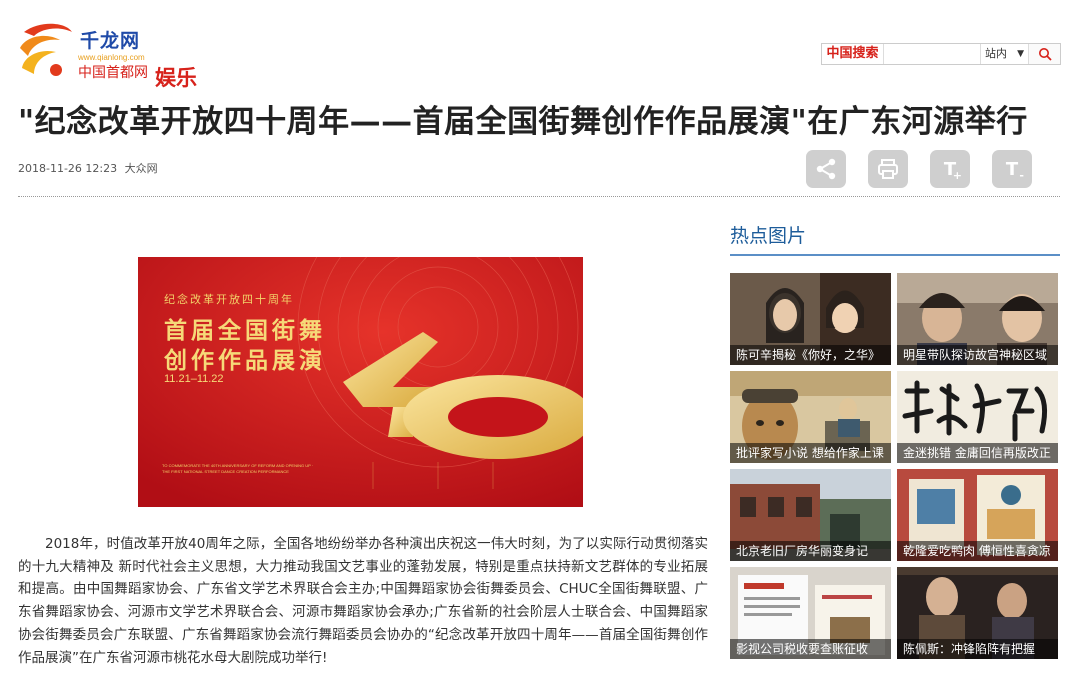  I want to click on header-divider, so click(539, 196).